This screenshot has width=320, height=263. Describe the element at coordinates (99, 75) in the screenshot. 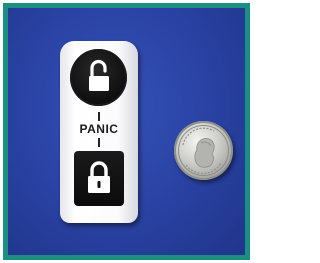

I see `unlocked-padlock-icon` at that location.